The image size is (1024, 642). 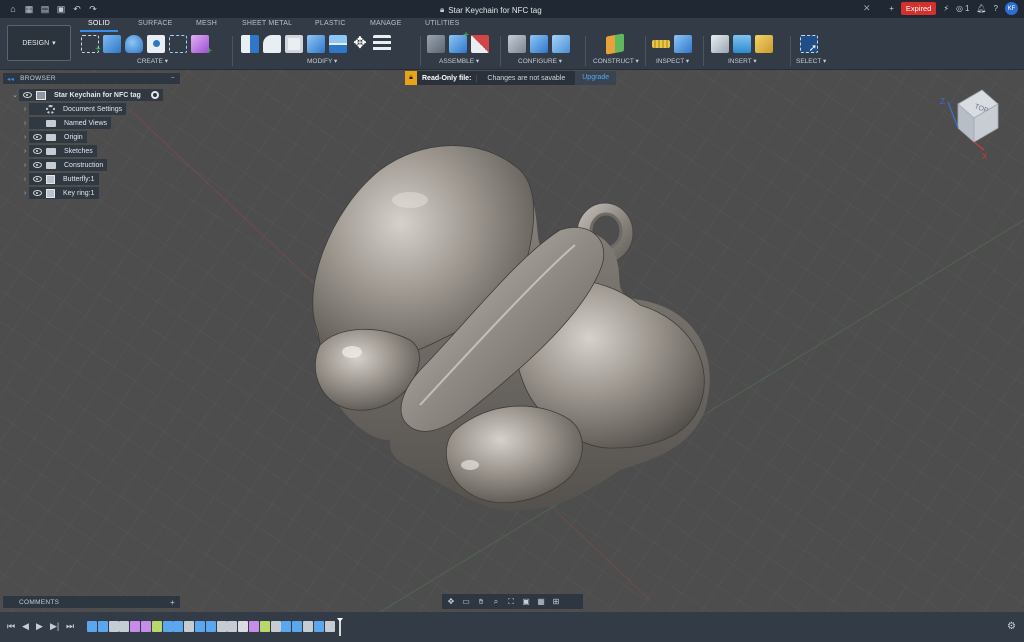 I want to click on add-comment-icon: +, so click(x=172, y=602).